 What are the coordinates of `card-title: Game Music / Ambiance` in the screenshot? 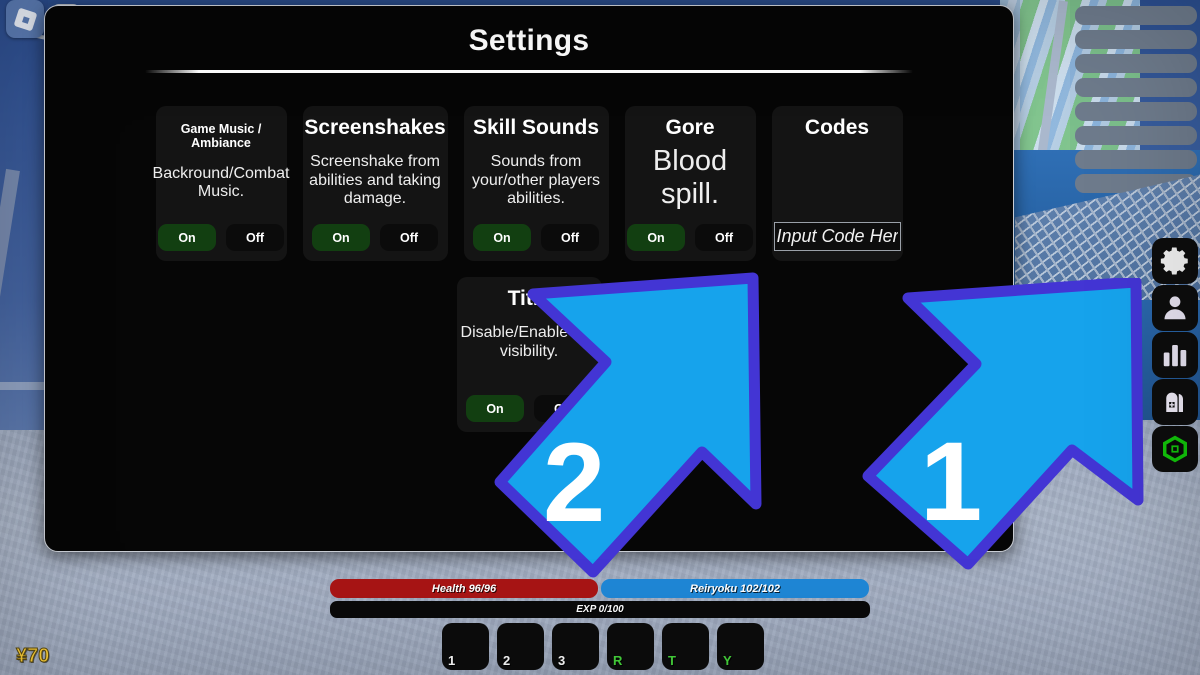 It's located at (221, 136).